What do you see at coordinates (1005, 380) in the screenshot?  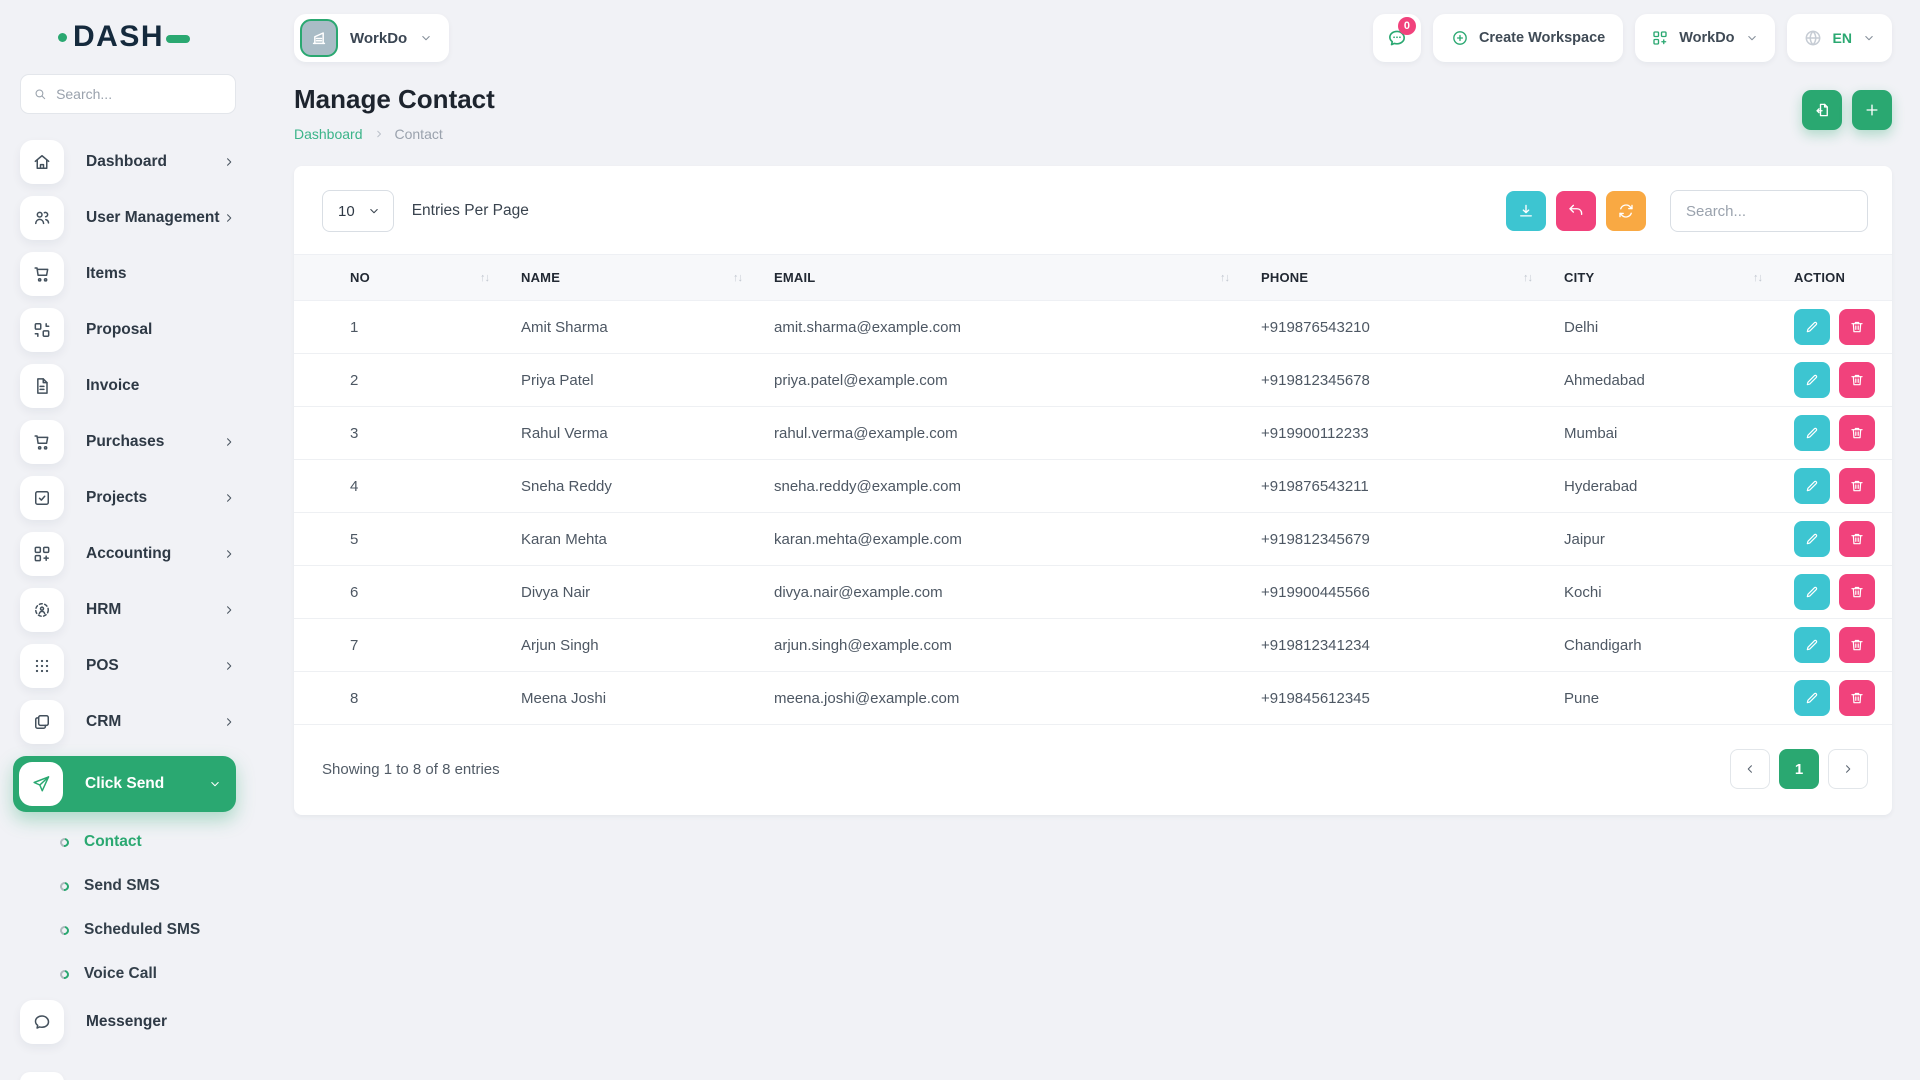 I see `cell-email: priya.patel@example.com` at bounding box center [1005, 380].